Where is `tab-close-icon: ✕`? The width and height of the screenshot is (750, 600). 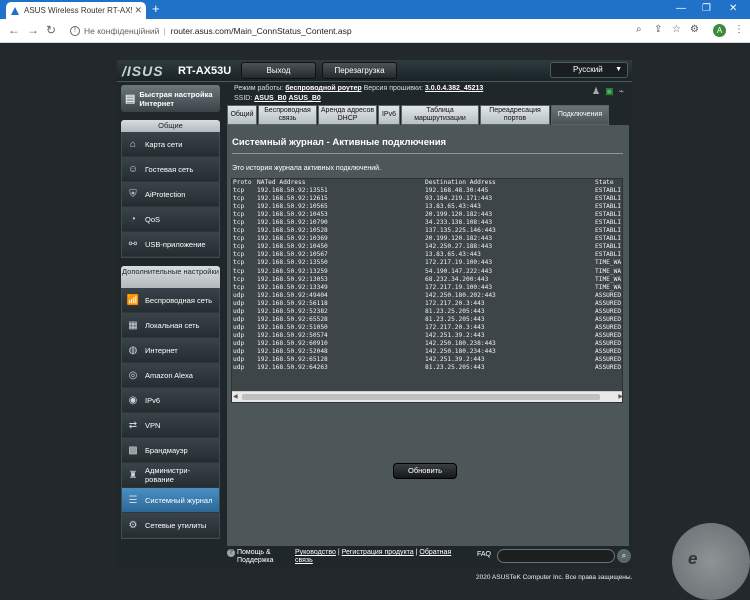 tab-close-icon: ✕ is located at coordinates (138, 10).